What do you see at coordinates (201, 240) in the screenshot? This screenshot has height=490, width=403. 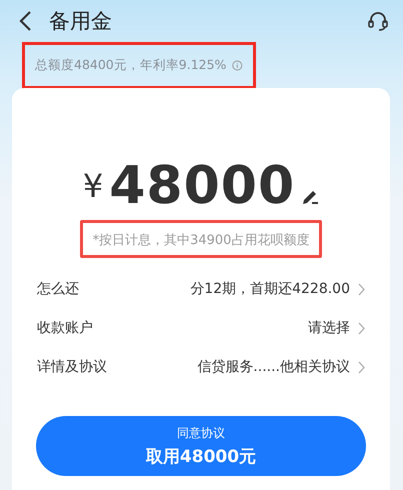 I see `interest-note: *按日计息，其中34900占用花呗额度` at bounding box center [201, 240].